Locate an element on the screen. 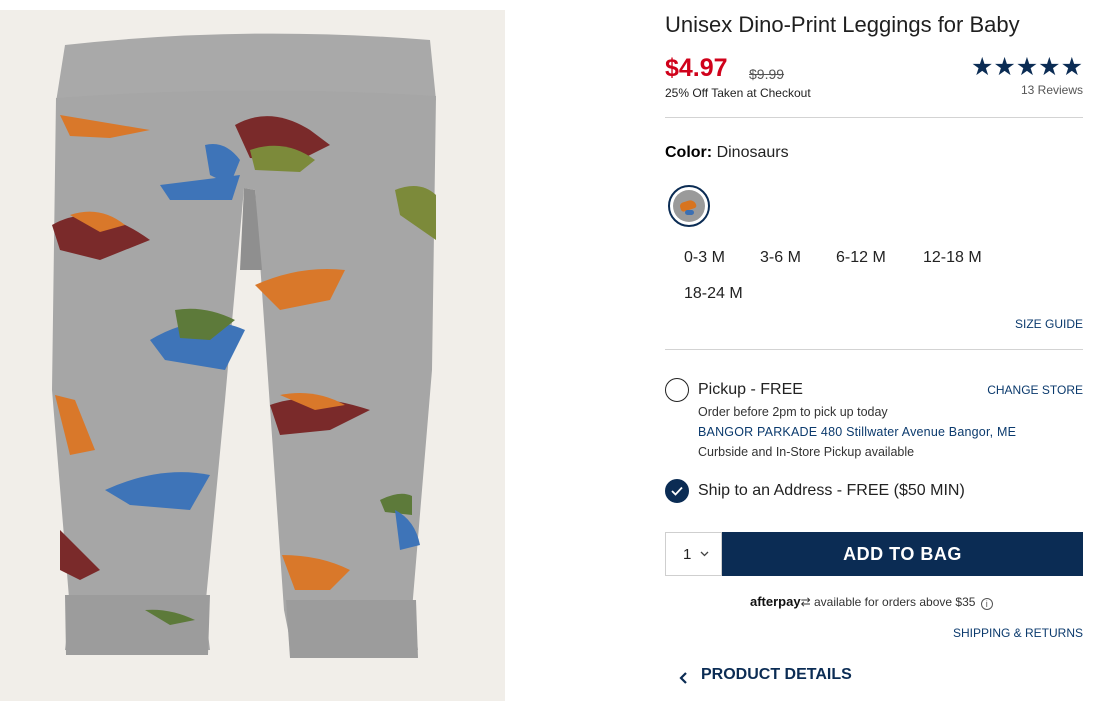 Image resolution: width=1106 pixels, height=701 pixels. afterpay-arrow-icon: ⇄ is located at coordinates (805, 602).